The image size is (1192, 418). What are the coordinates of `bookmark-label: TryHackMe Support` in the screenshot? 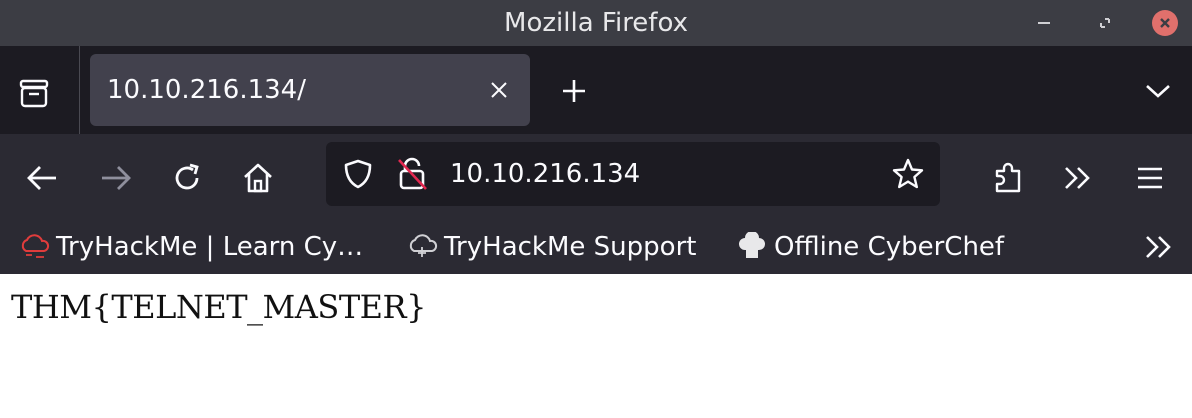 It's located at (570, 247).